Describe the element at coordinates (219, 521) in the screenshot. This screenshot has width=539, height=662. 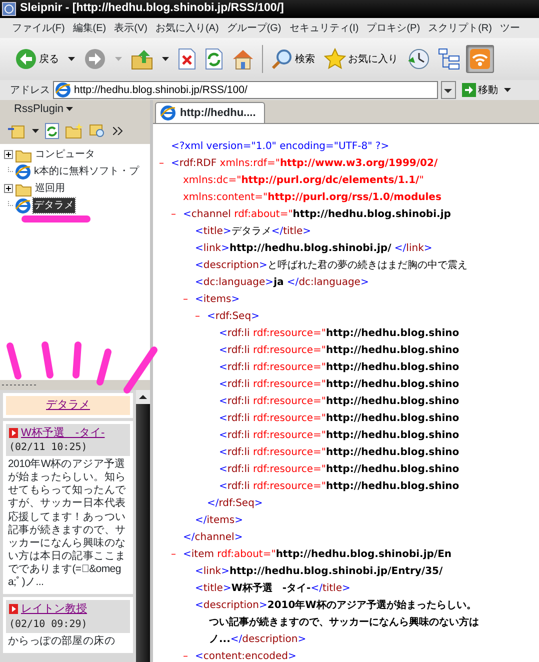
I see `xml-line: </items>` at that location.